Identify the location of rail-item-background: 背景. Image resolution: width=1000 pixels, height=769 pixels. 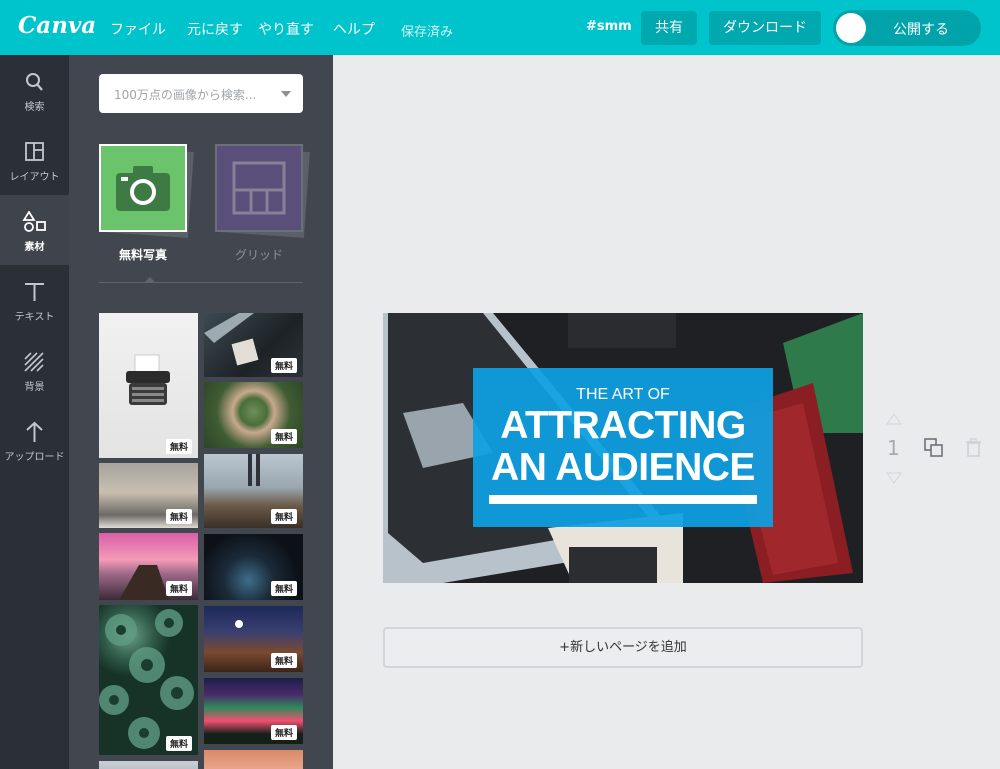
(34, 370).